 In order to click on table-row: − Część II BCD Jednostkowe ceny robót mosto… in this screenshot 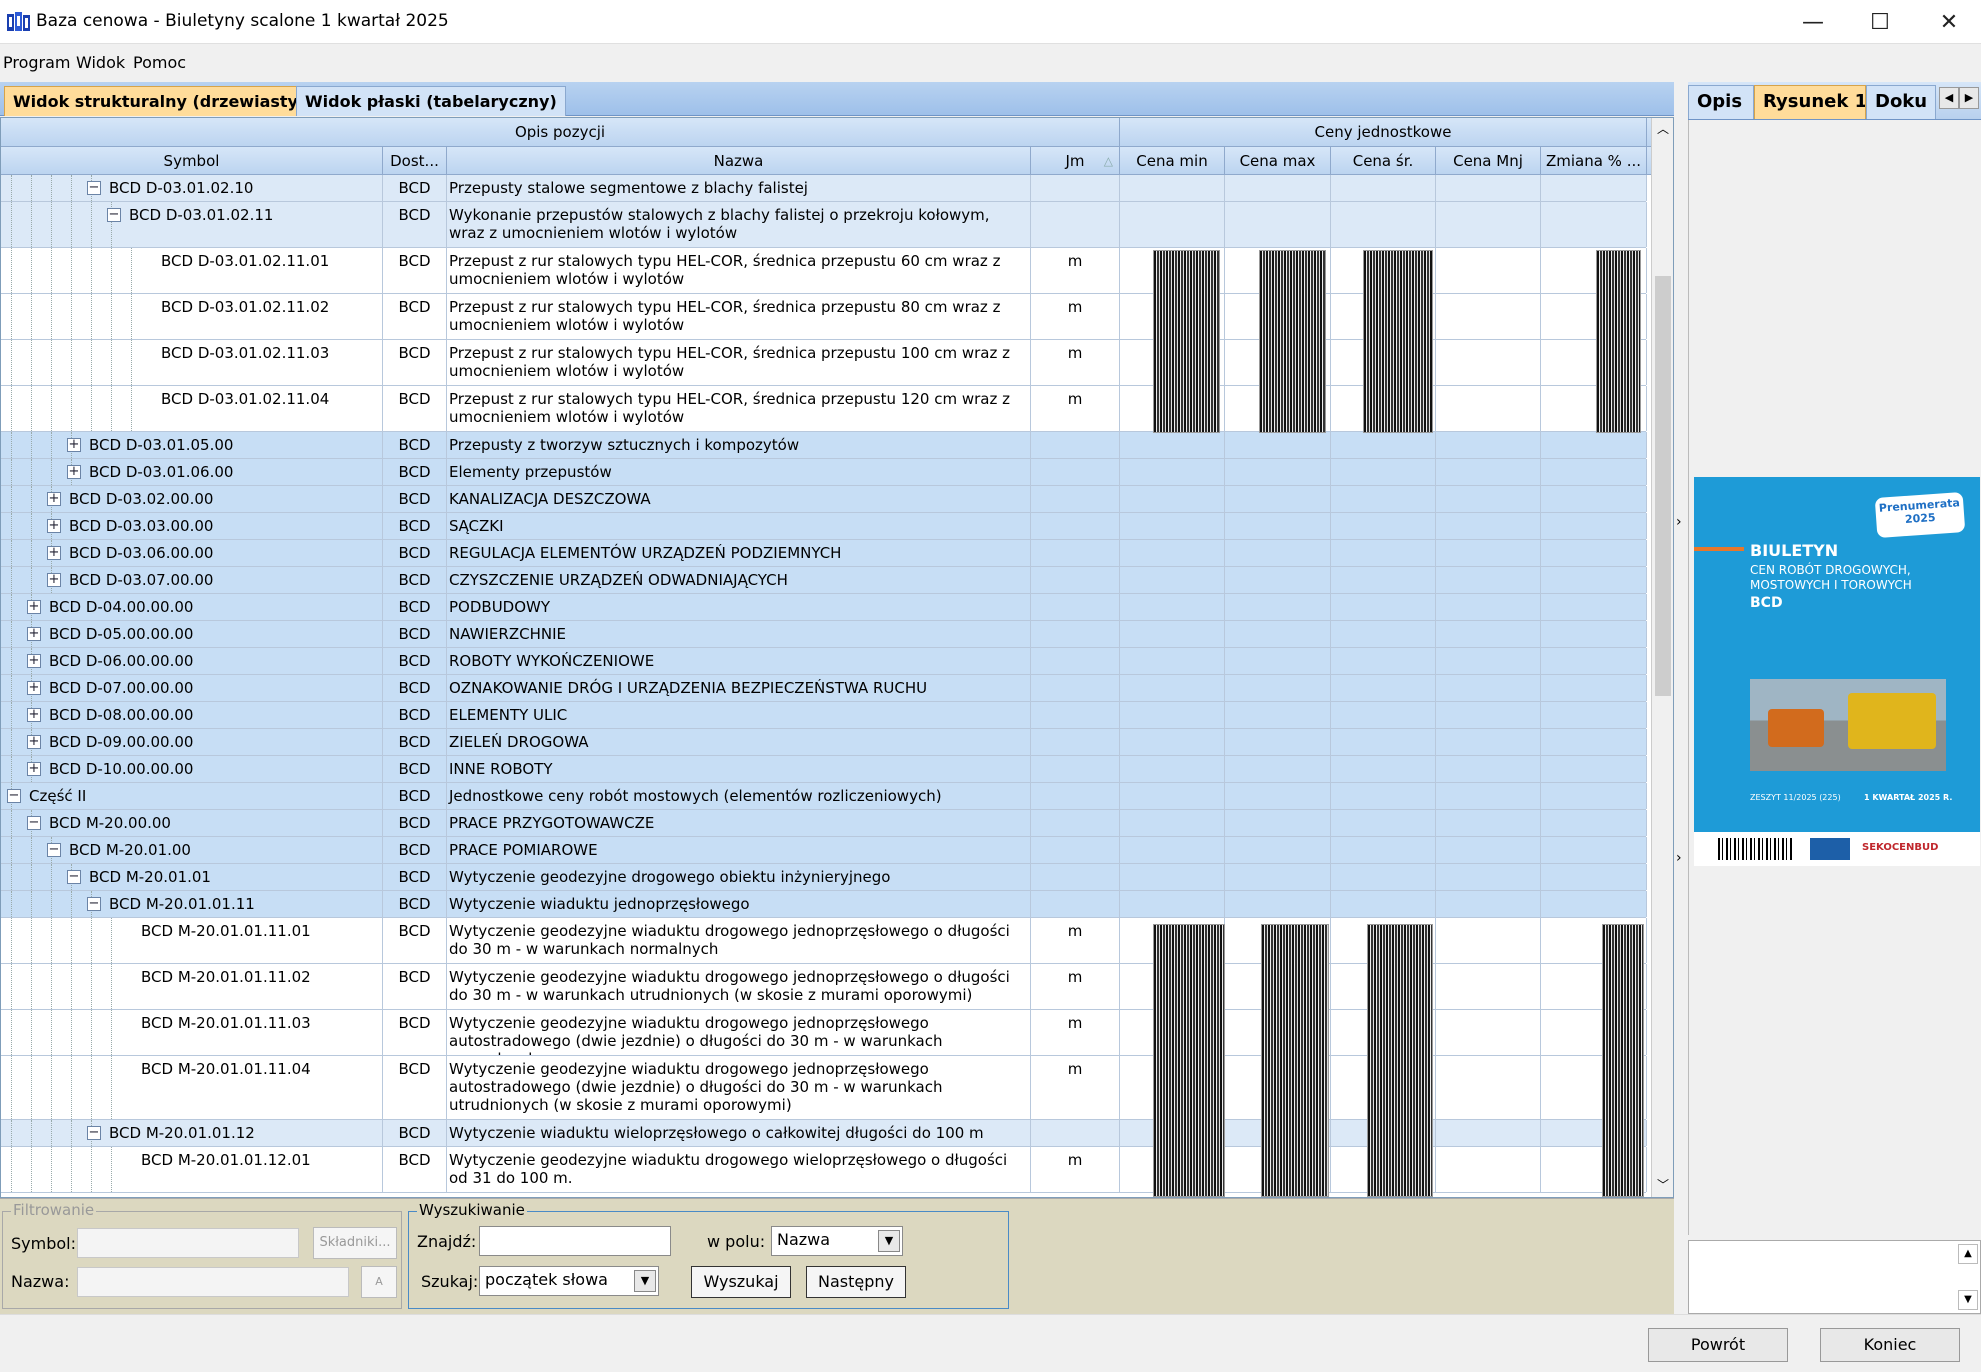, I will do `click(824, 796)`.